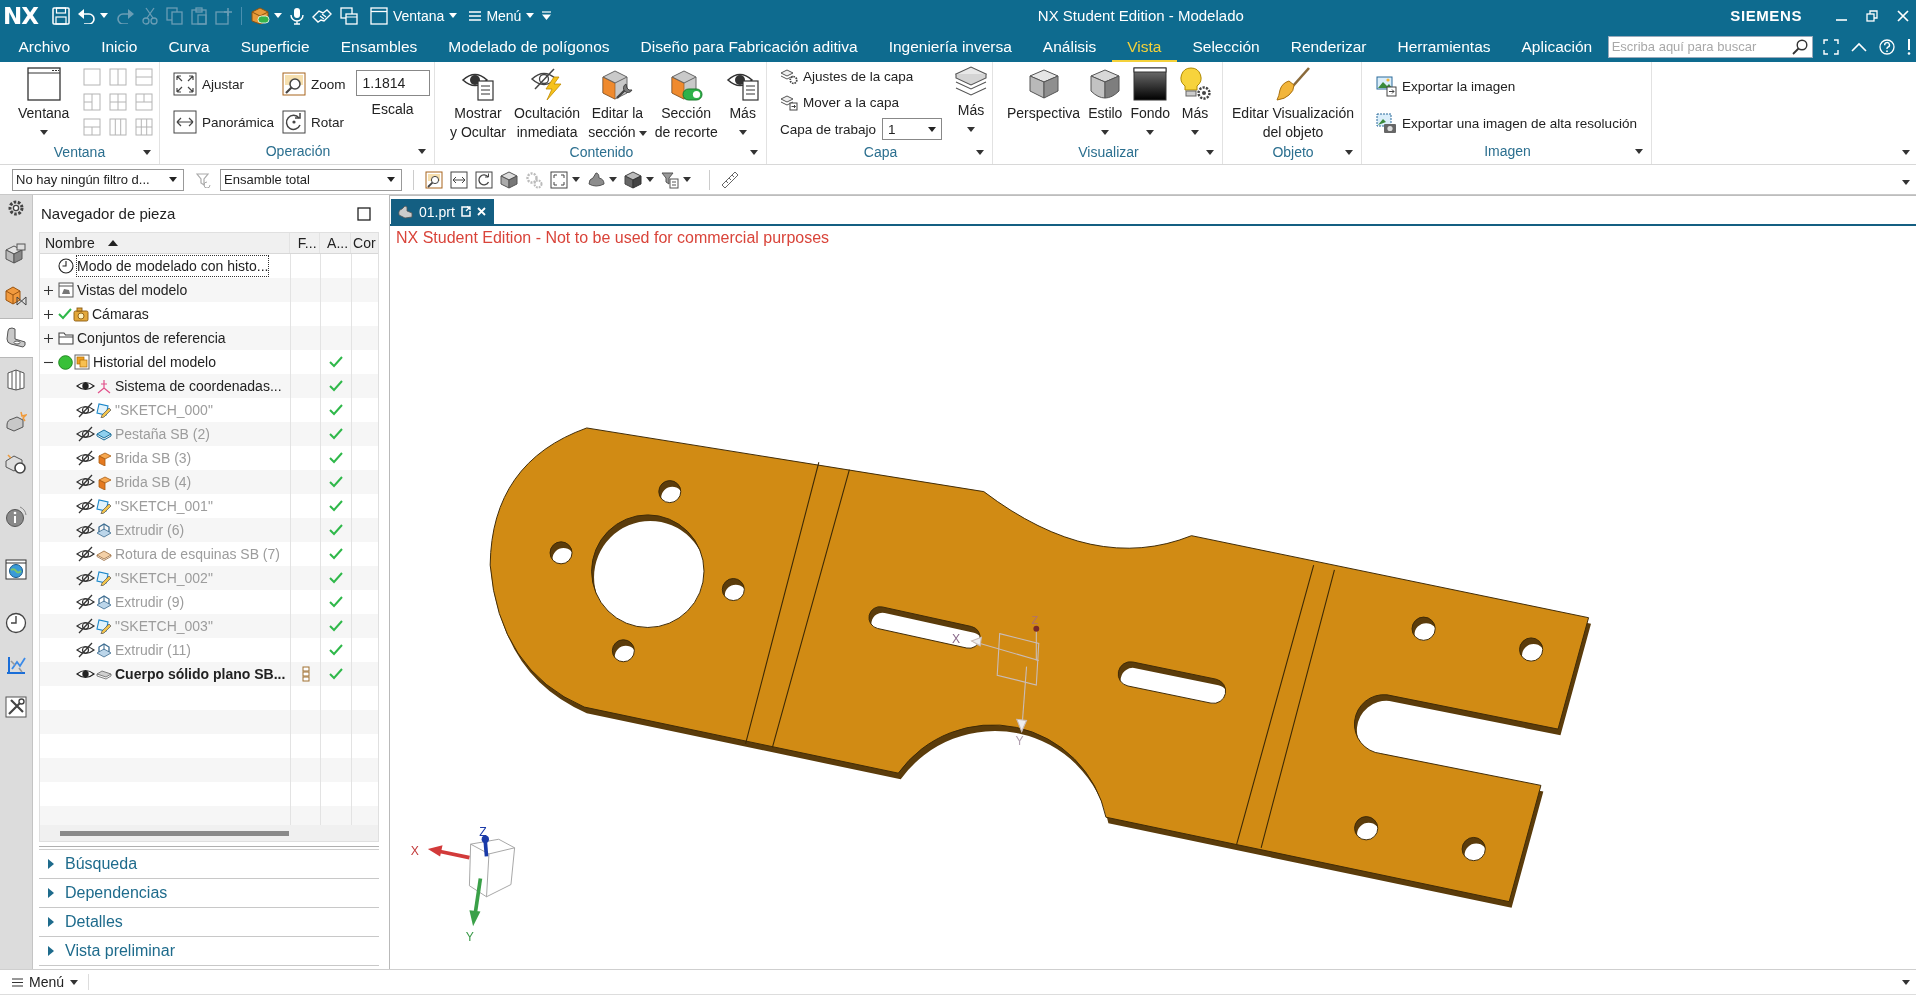  What do you see at coordinates (459, 179) in the screenshot?
I see `pan-icon` at bounding box center [459, 179].